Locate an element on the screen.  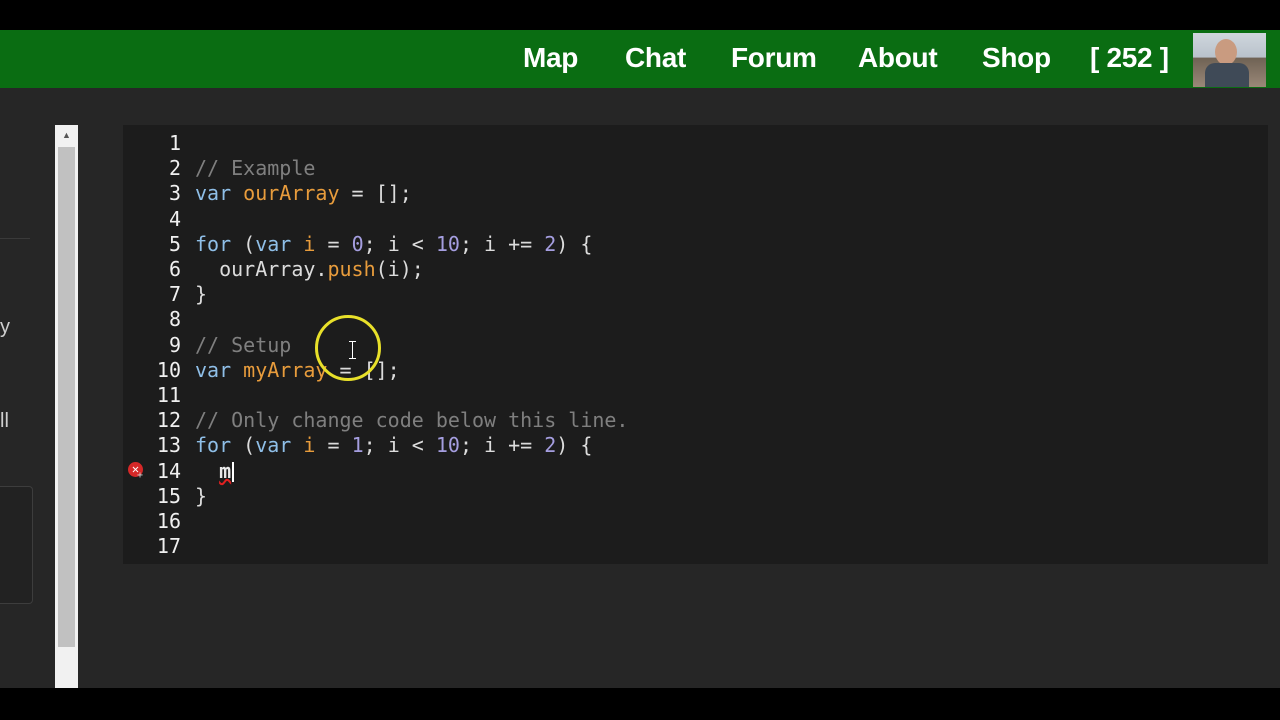
code-token: push is located at coordinates (351, 269).